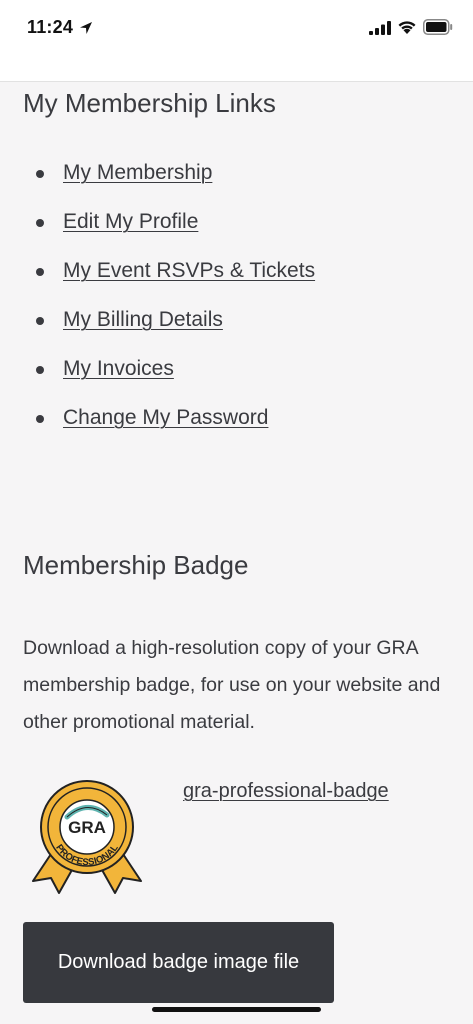  I want to click on invoices-link: My Invoices, so click(118, 368).